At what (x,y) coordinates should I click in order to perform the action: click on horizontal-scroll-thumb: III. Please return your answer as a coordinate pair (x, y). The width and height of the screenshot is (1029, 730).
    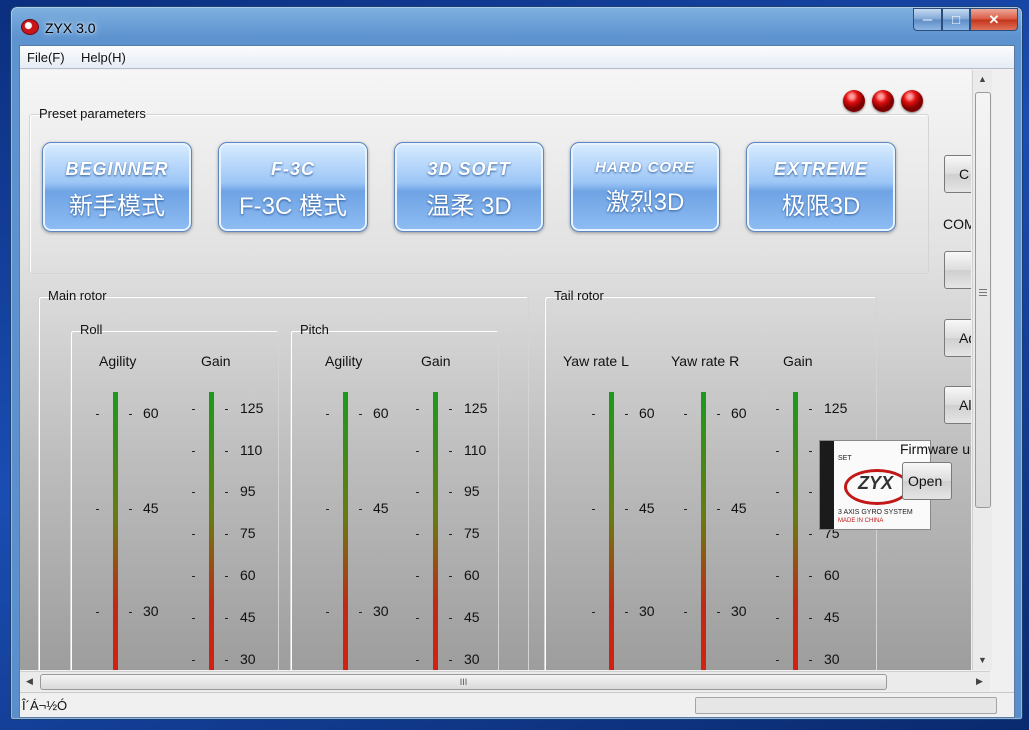
    Looking at the image, I should click on (463, 682).